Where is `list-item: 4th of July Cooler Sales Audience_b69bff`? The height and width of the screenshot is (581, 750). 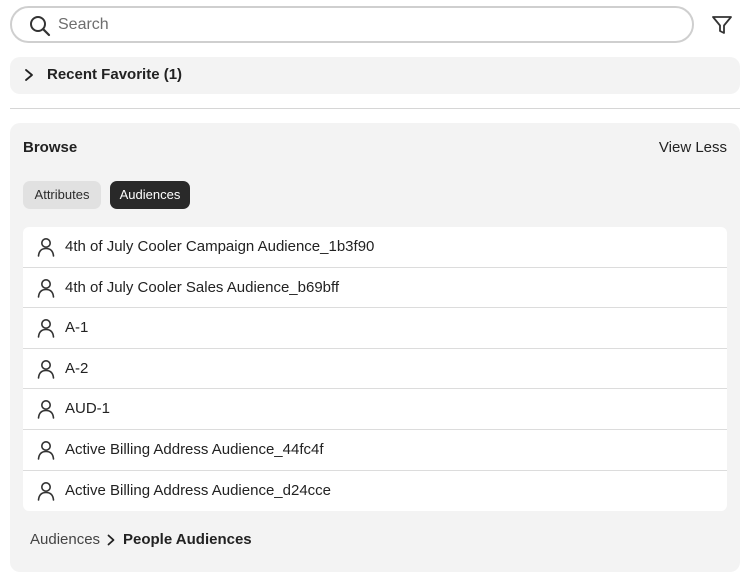
list-item: 4th of July Cooler Sales Audience_b69bff is located at coordinates (375, 288).